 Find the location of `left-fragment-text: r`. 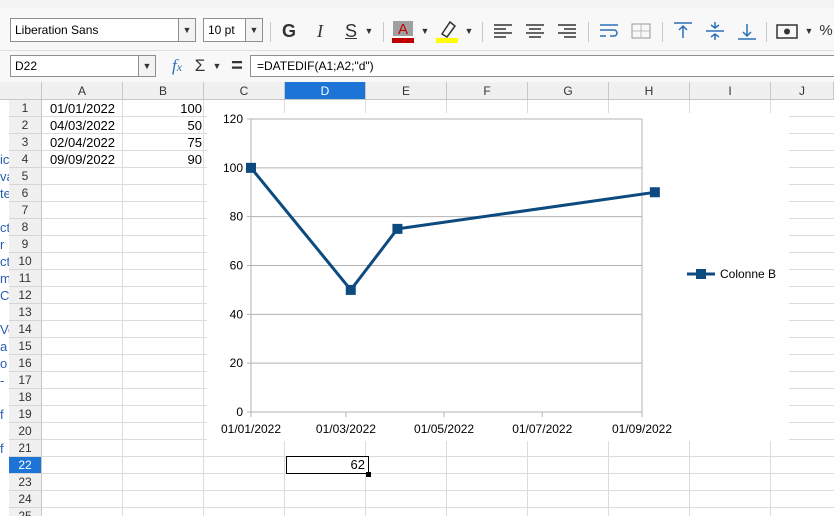

left-fragment-text: r is located at coordinates (2, 244).